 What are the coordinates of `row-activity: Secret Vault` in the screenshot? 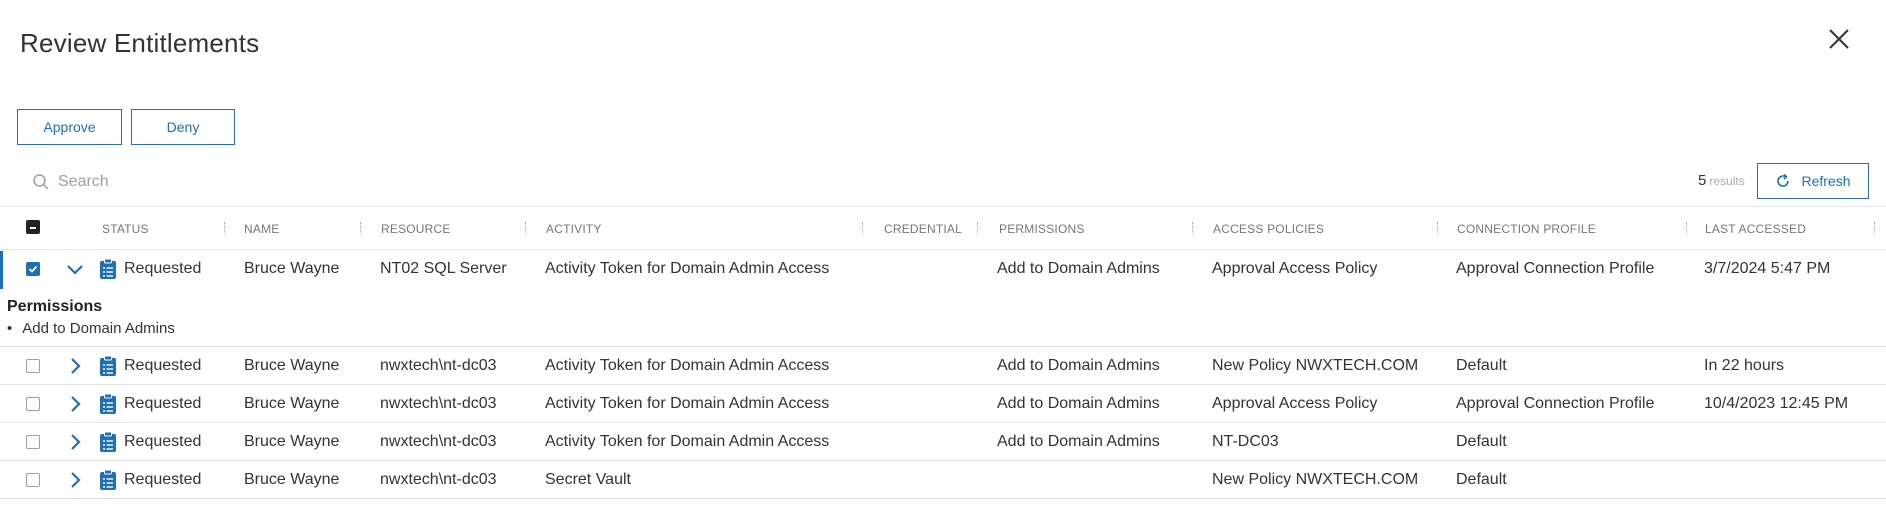 It's located at (588, 479).